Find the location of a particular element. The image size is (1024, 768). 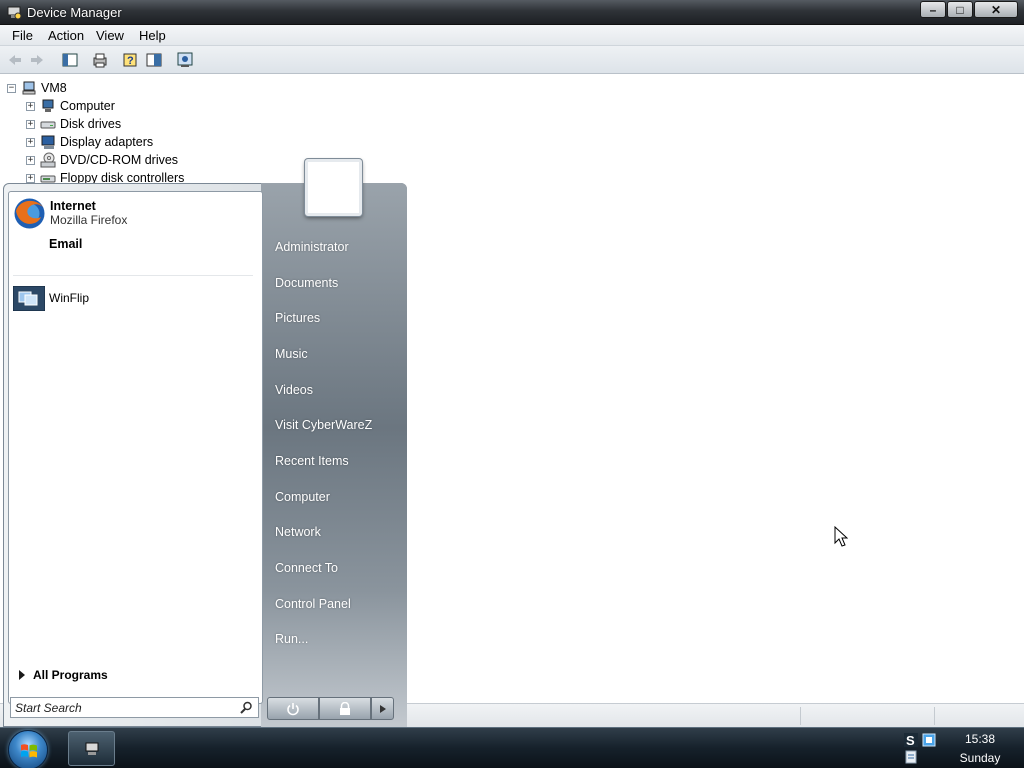

all-programs-button: All Programs is located at coordinates (63, 675).